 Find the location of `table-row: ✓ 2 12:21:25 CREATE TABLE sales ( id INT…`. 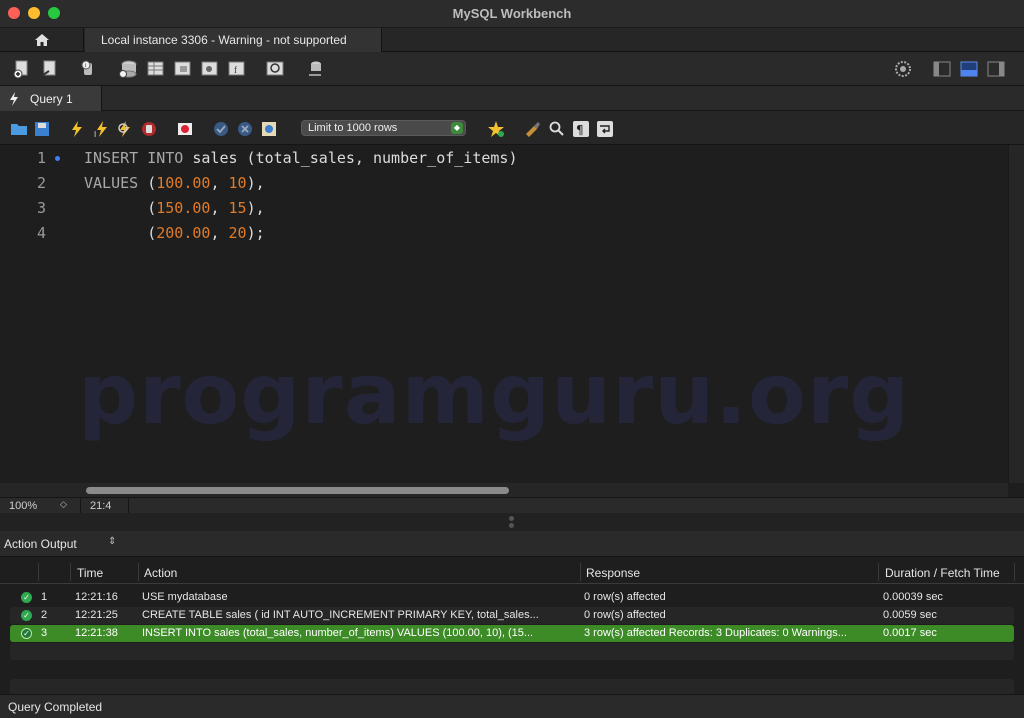

table-row: ✓ 2 12:21:25 CREATE TABLE sales ( id INT… is located at coordinates (512, 615).